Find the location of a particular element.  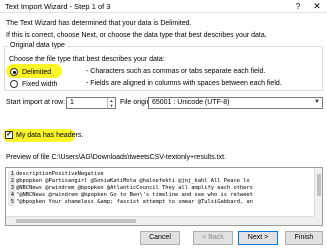

window-title: Text Import Wizard - Step 1 of 3 is located at coordinates (58, 6).